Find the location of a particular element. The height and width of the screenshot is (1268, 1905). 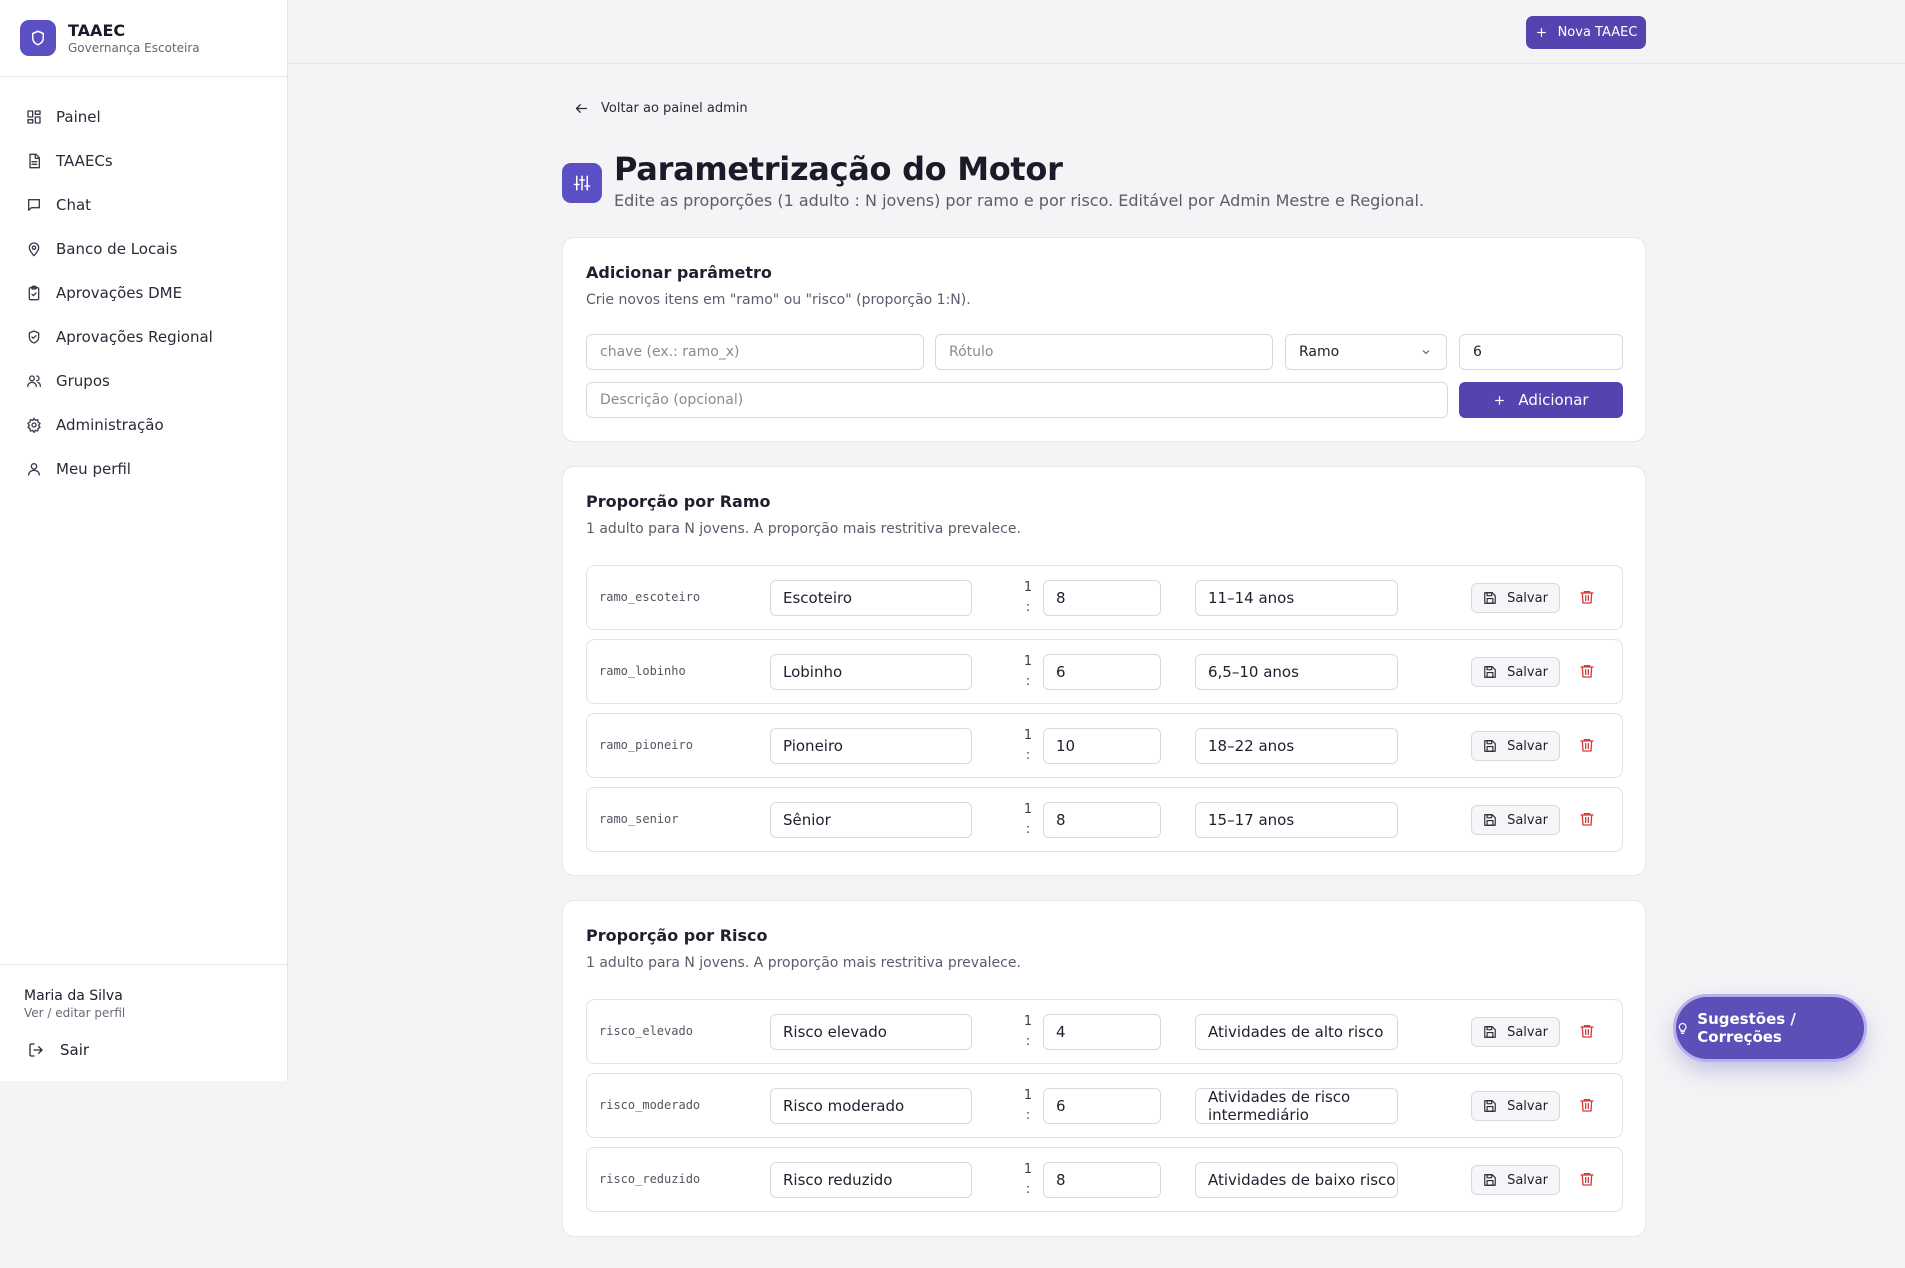

key-input: chave (ex.: ramo_x) is located at coordinates (755, 352).